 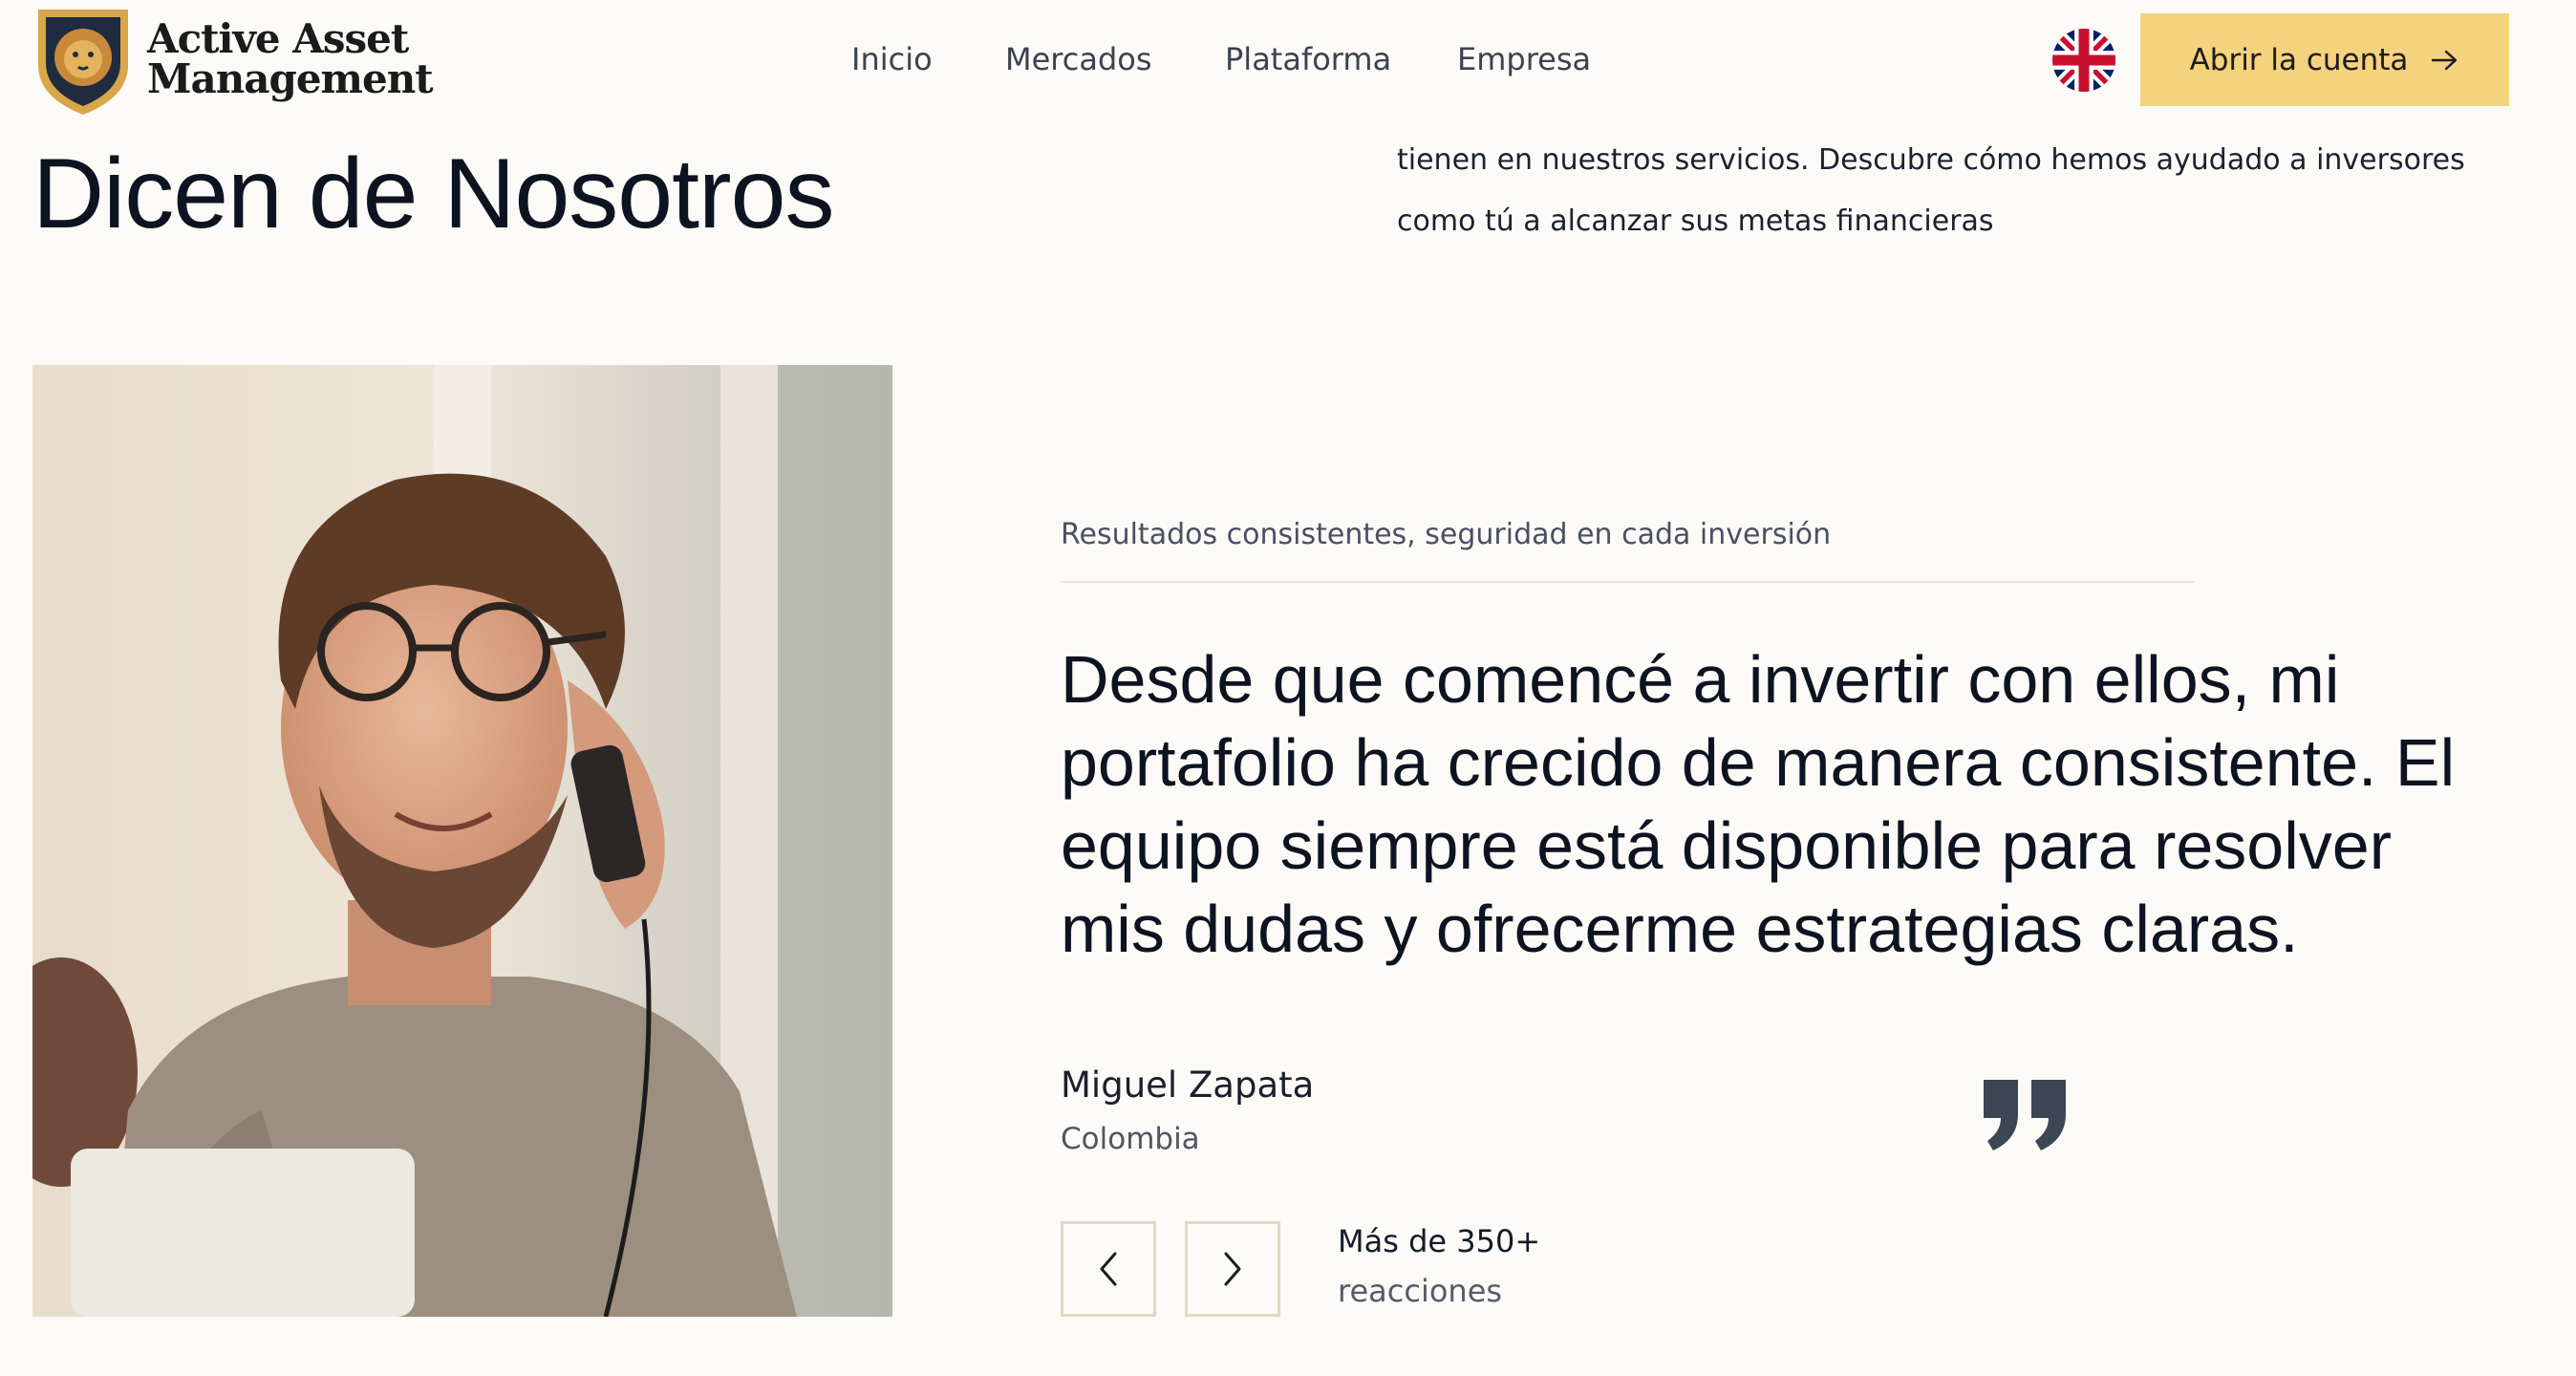 I want to click on nav-item-plataforma: Plataforma, so click(x=1308, y=59).